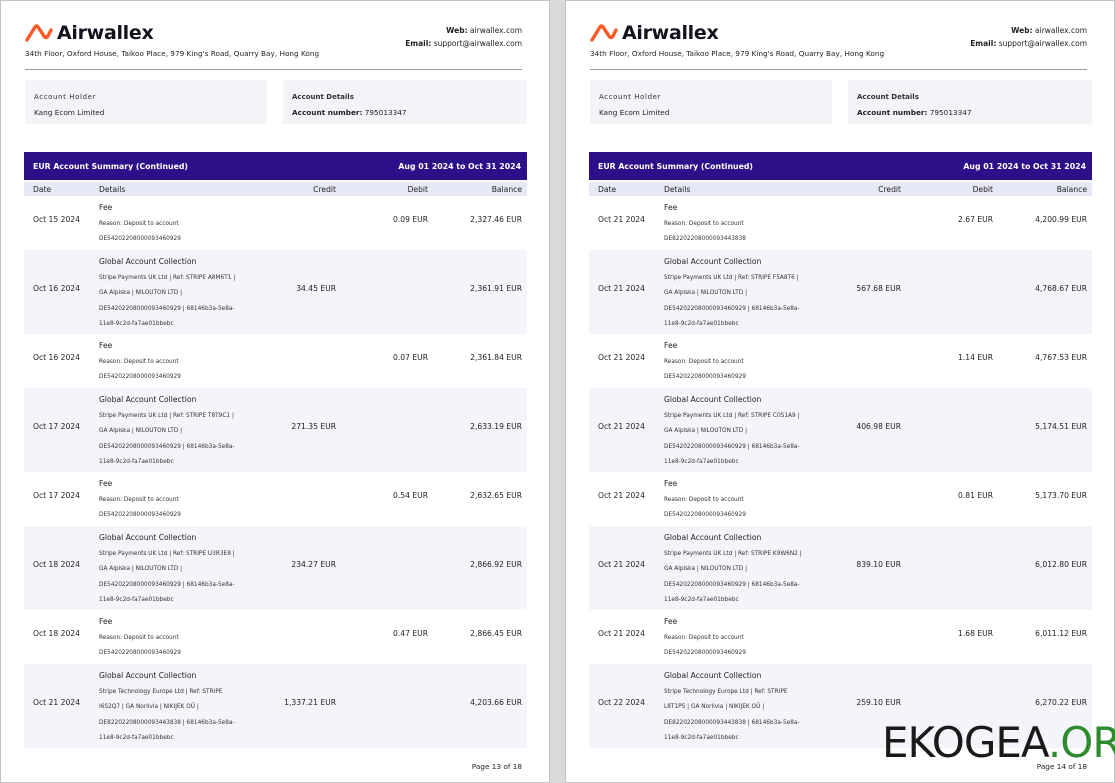 The image size is (1115, 783). I want to click on row-balance: 6,012.80 EUR, so click(1061, 564).